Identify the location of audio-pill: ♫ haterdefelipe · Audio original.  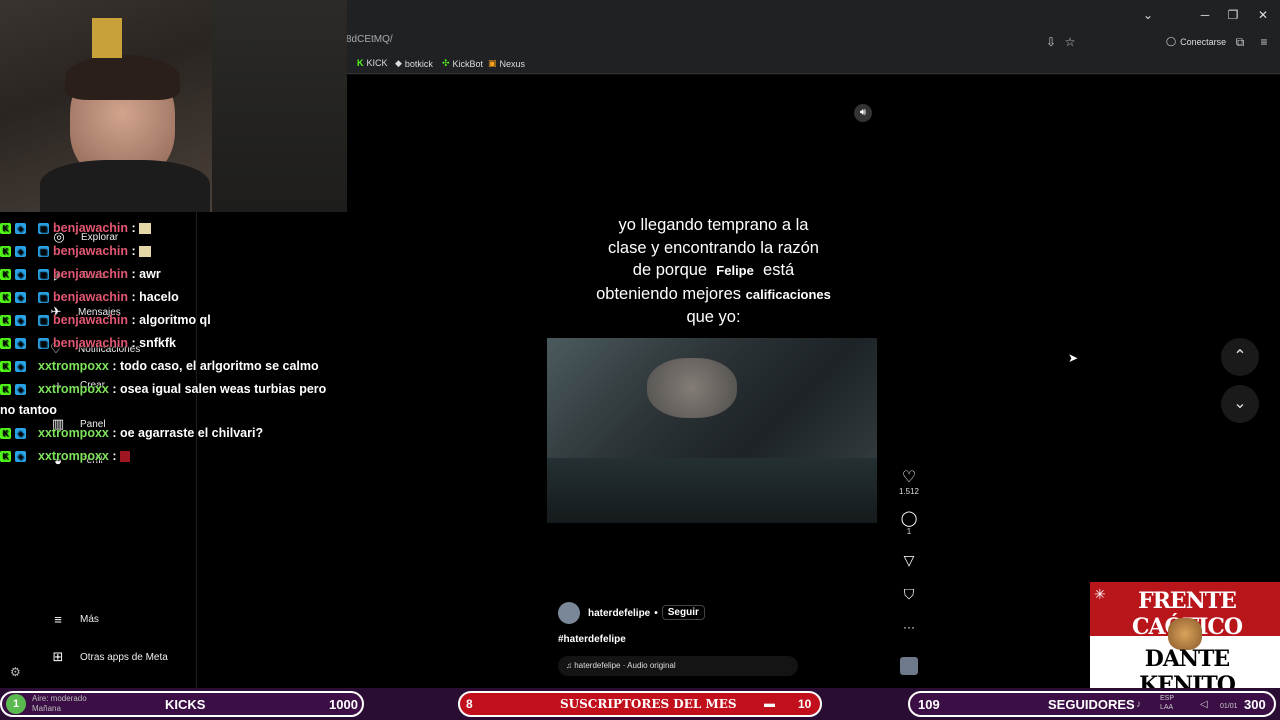
(678, 666).